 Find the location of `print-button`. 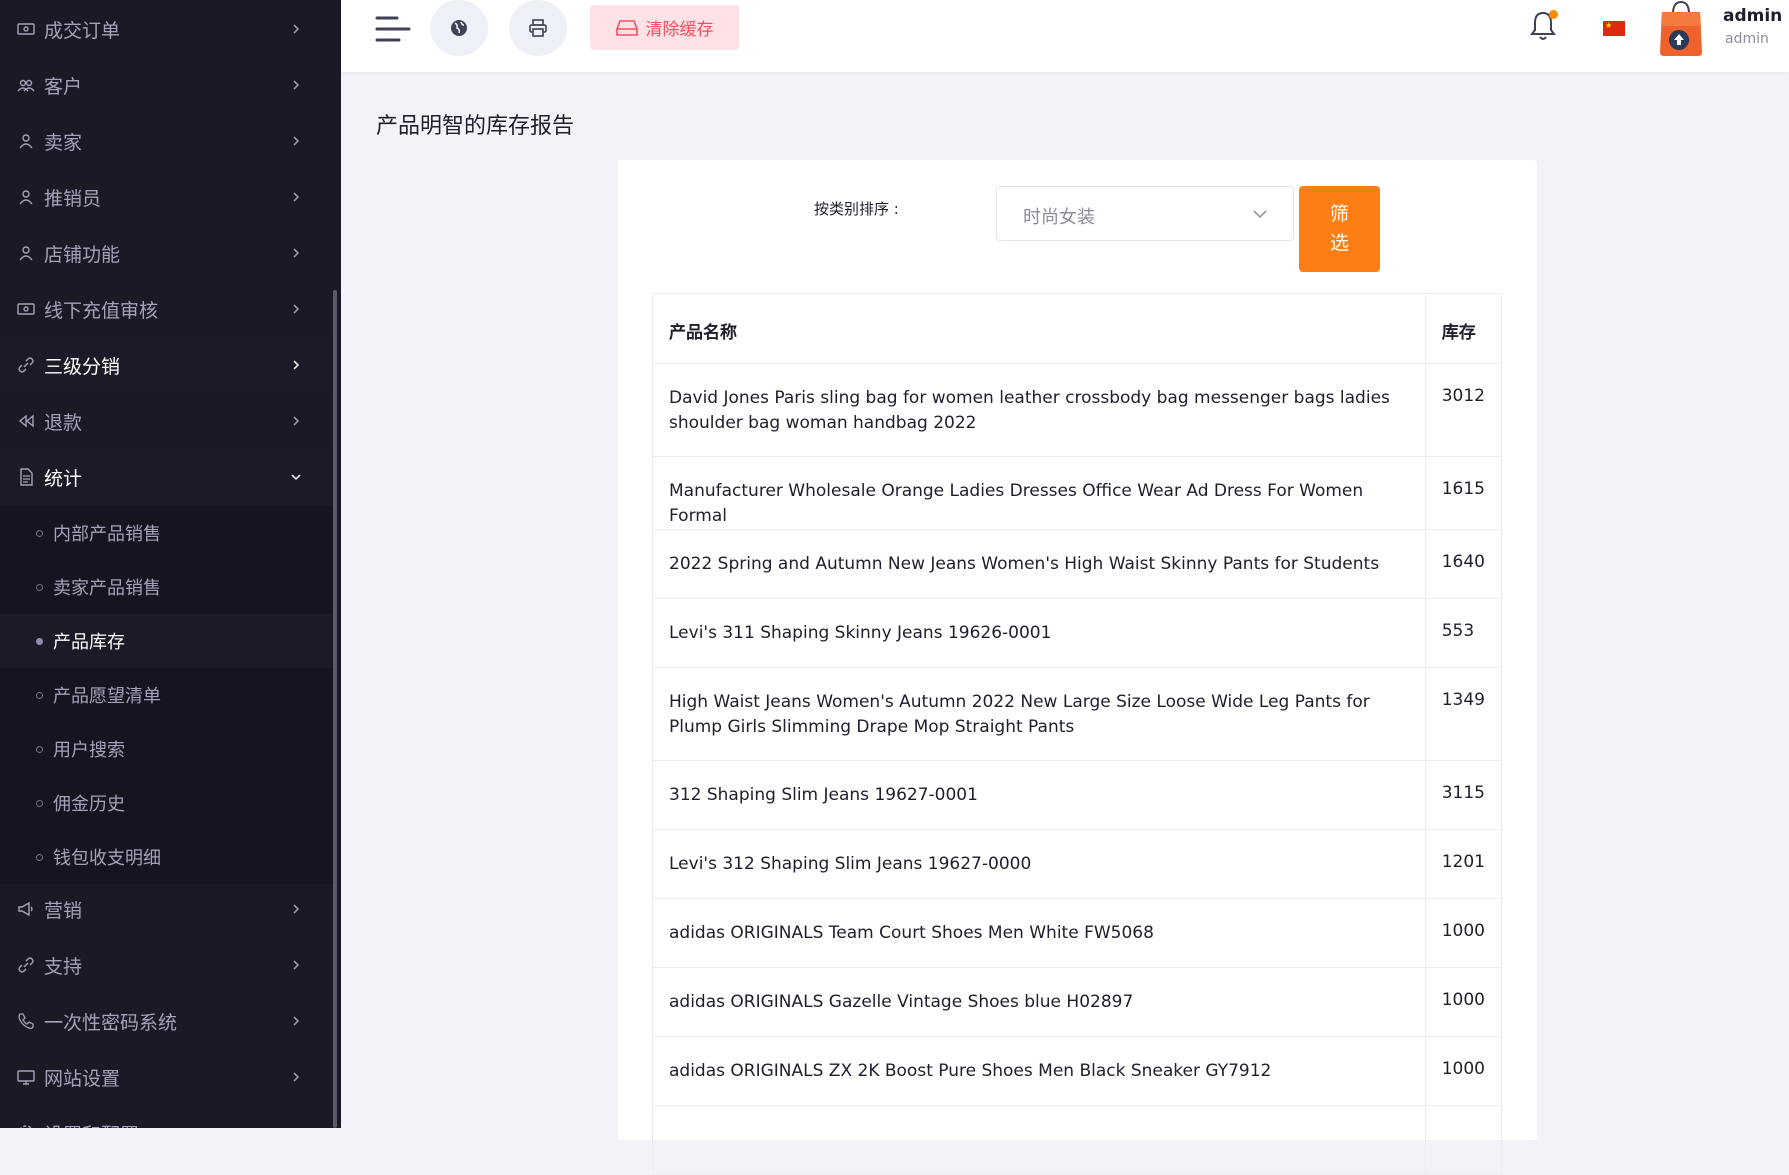

print-button is located at coordinates (538, 28).